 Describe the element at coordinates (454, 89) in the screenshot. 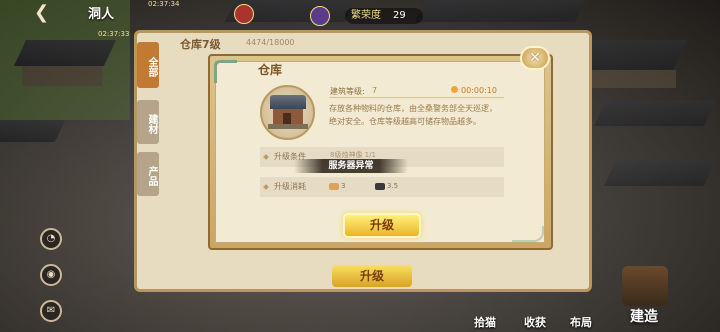

I see `clock-icon` at that location.